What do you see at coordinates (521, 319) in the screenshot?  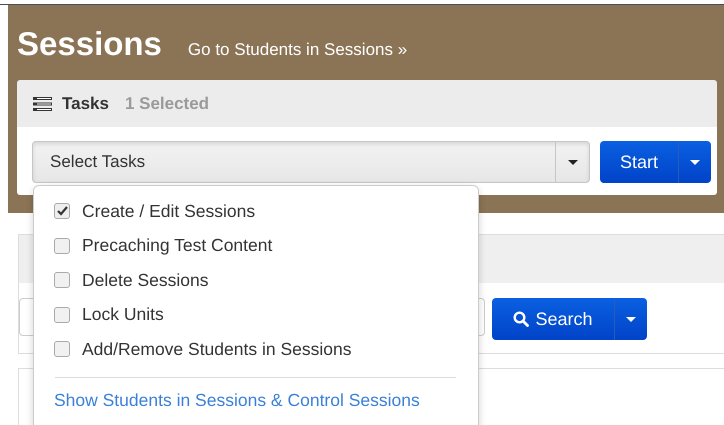 I see `search-icon` at bounding box center [521, 319].